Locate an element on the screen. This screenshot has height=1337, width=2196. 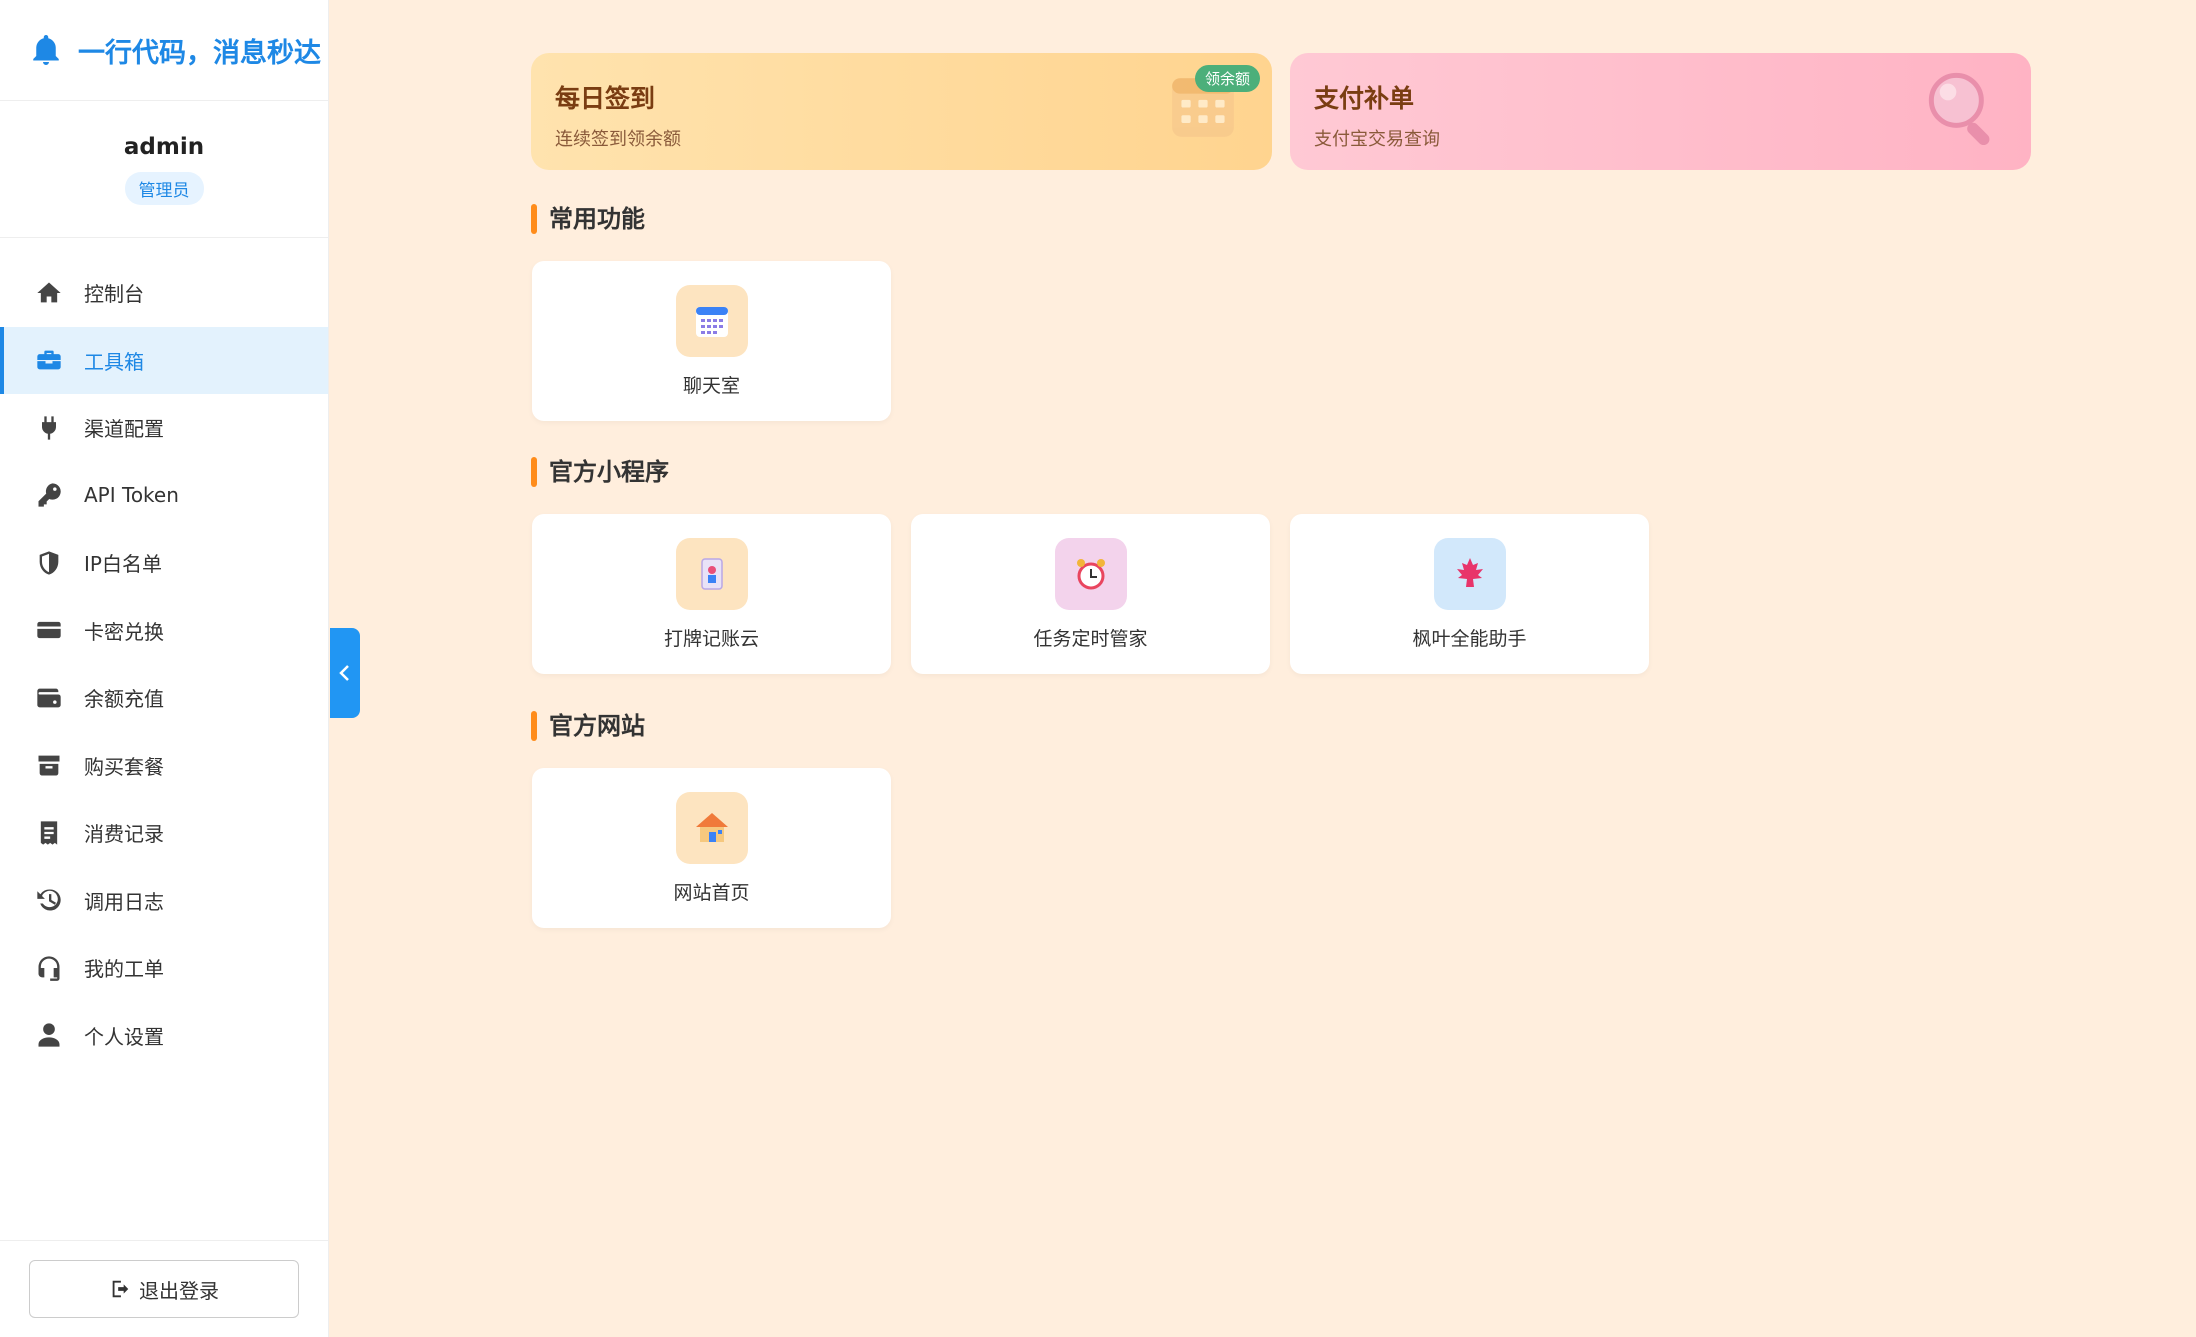
sidebar-item-recharge: 余额充值 is located at coordinates (164, 698).